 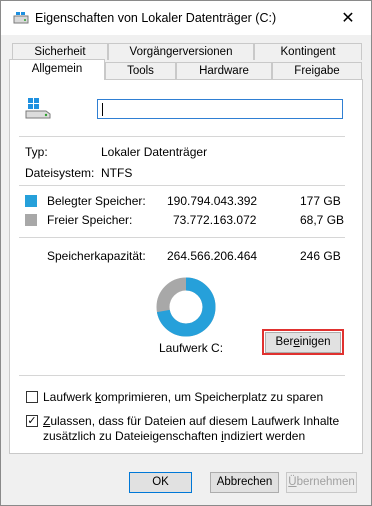 I want to click on index-checkbox: ✓, so click(x=32, y=421).